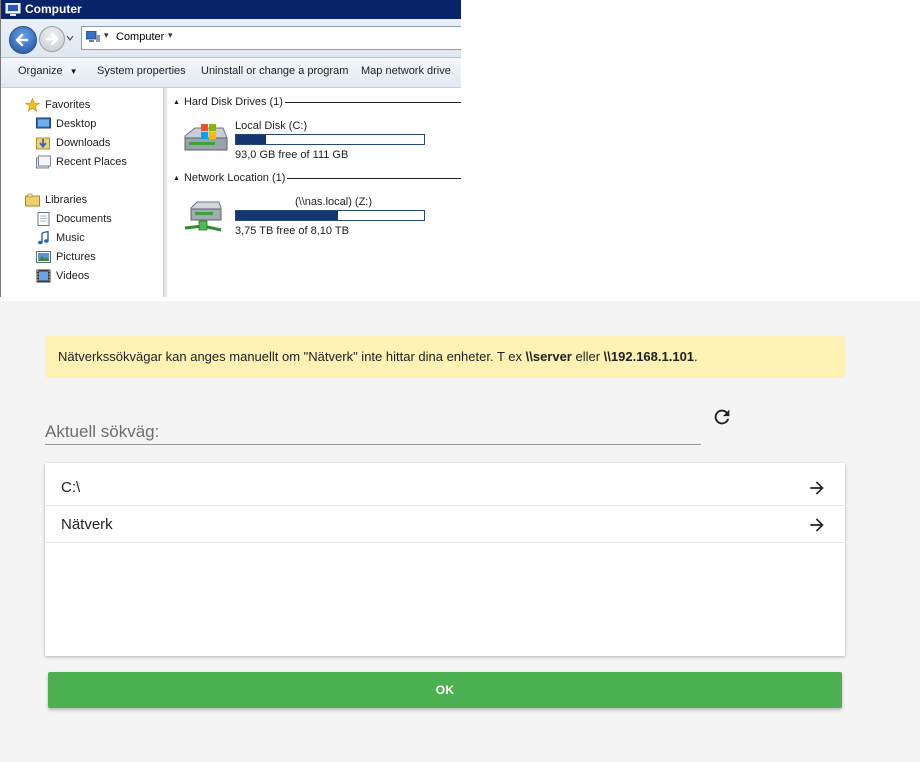 Image resolution: width=920 pixels, height=762 pixels. Describe the element at coordinates (445, 690) in the screenshot. I see `ok-button: OK` at that location.